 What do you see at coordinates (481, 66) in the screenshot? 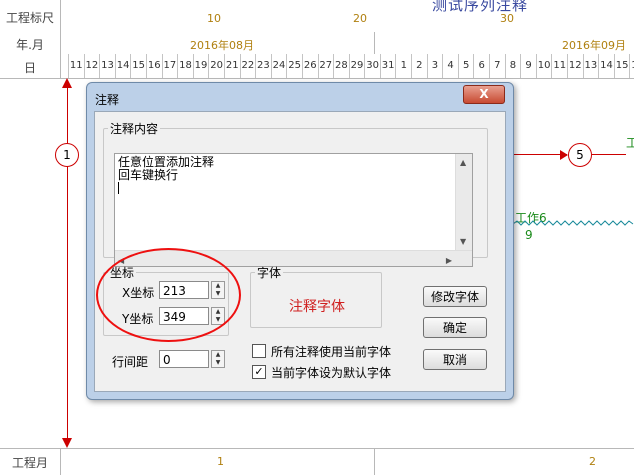
I see `day-cell: 6` at bounding box center [481, 66].